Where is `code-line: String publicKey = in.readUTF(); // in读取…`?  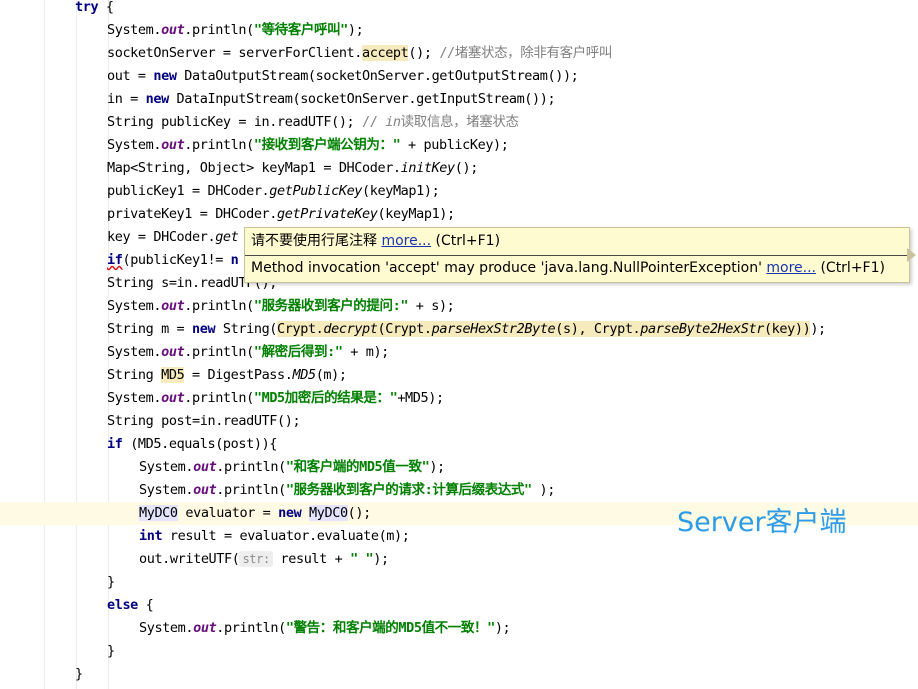 code-line: String publicKey = in.readUTF(); // in读取… is located at coordinates (313, 122).